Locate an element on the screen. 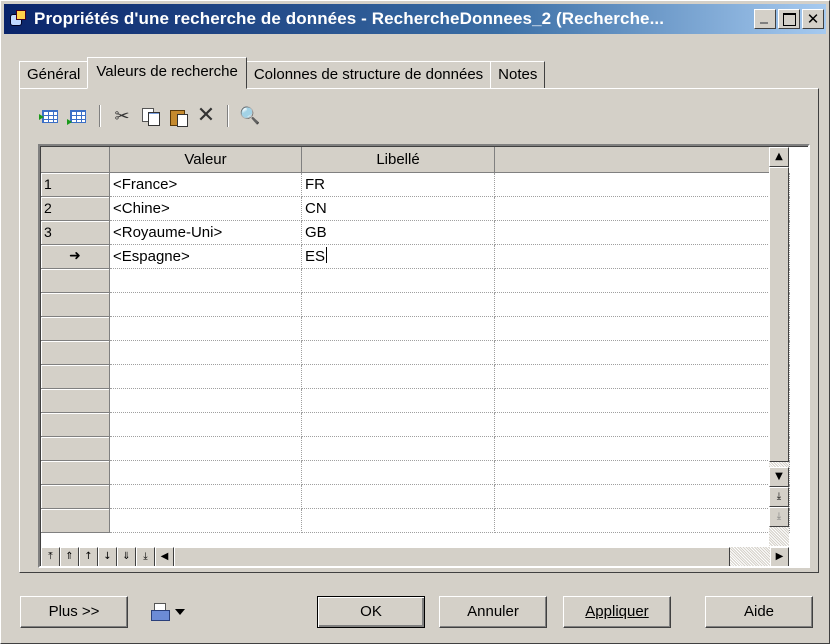 The image size is (830, 644). tab-notes: Notes is located at coordinates (518, 75).